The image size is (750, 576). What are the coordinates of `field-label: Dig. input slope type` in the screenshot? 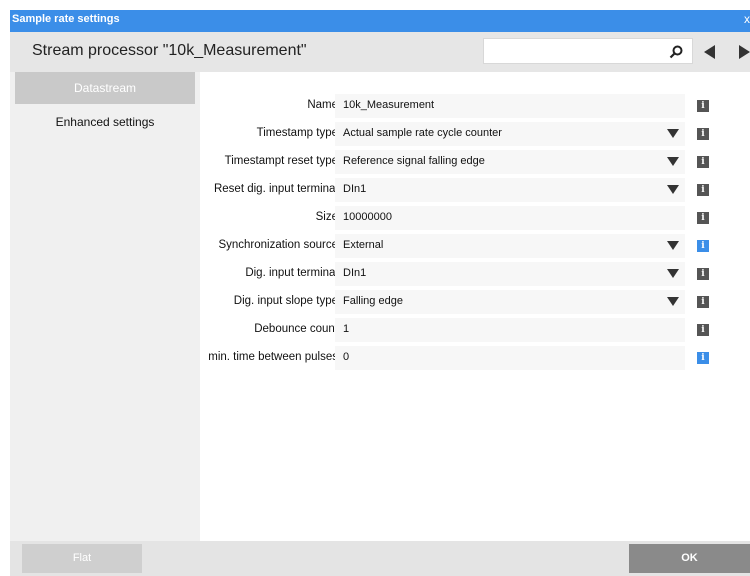 It's located at (285, 301).